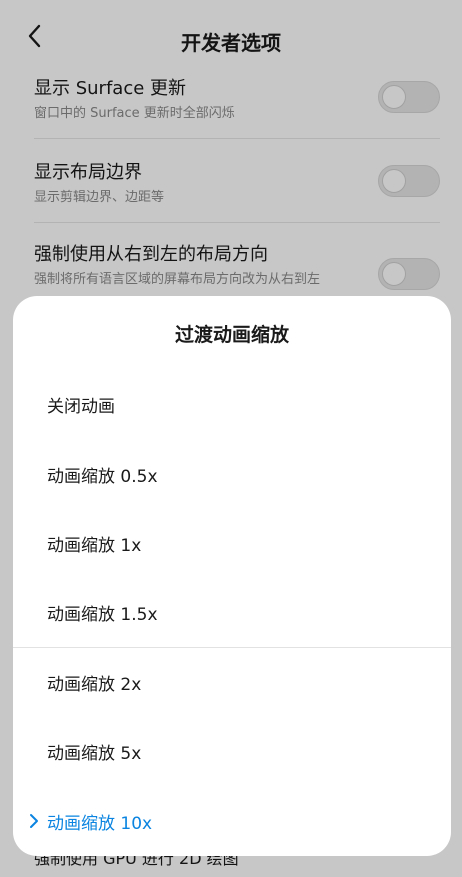  What do you see at coordinates (232, 474) in the screenshot?
I see `option-scale-0-5x: 动画缩放 0.5x` at bounding box center [232, 474].